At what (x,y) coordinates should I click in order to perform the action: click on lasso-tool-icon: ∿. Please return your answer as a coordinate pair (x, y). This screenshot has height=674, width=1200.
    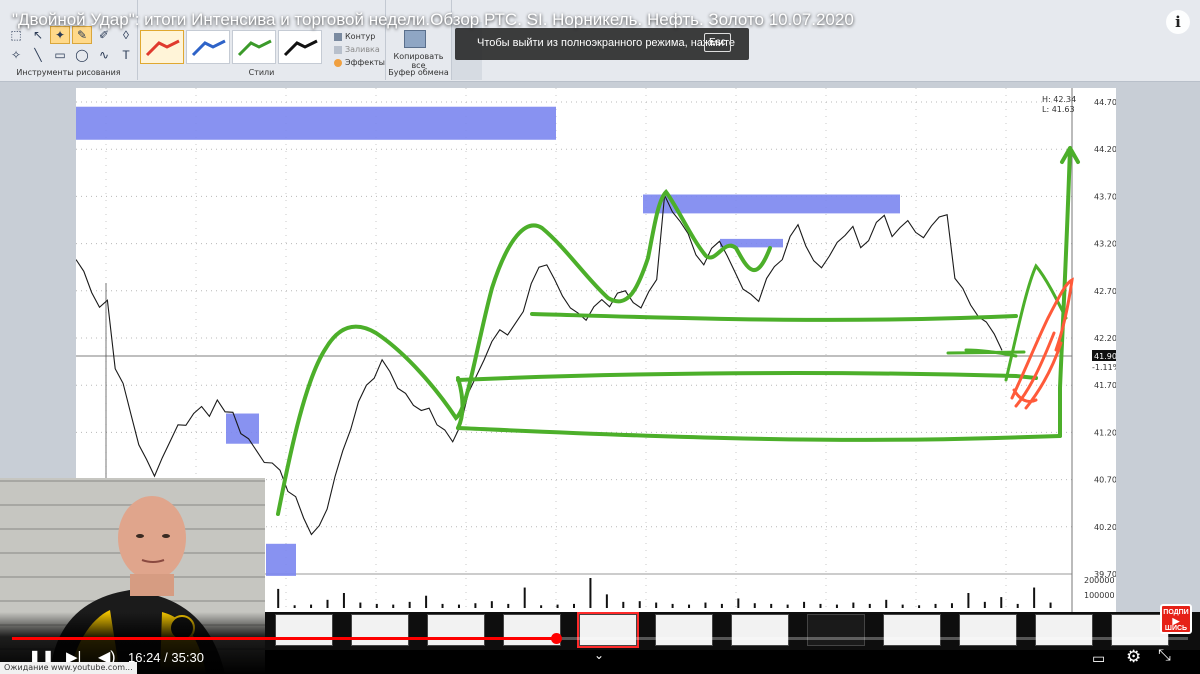
    Looking at the image, I should click on (104, 55).